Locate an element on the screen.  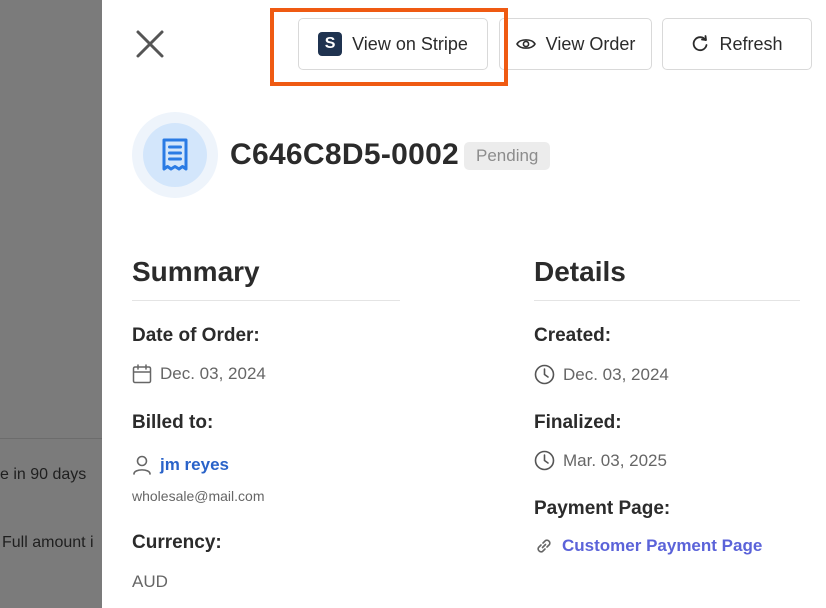
receipt-icon is located at coordinates (175, 154).